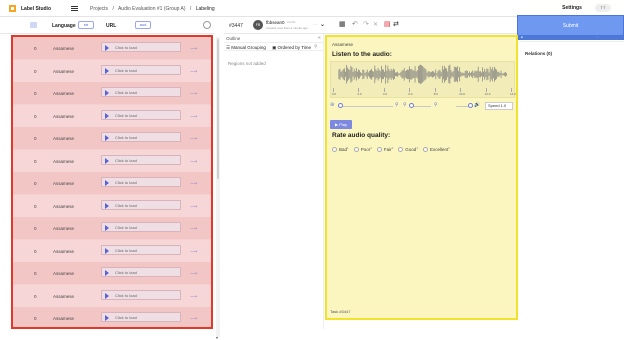 The height and width of the screenshot is (340, 624). What do you see at coordinates (355, 25) in the screenshot?
I see `undo-icon: ↶` at bounding box center [355, 25].